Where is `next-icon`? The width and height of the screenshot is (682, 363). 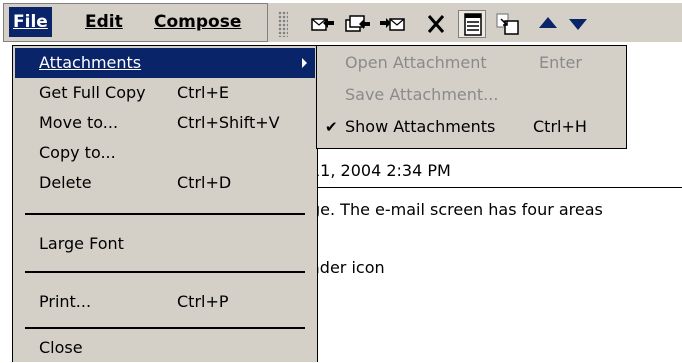 next-icon is located at coordinates (578, 24).